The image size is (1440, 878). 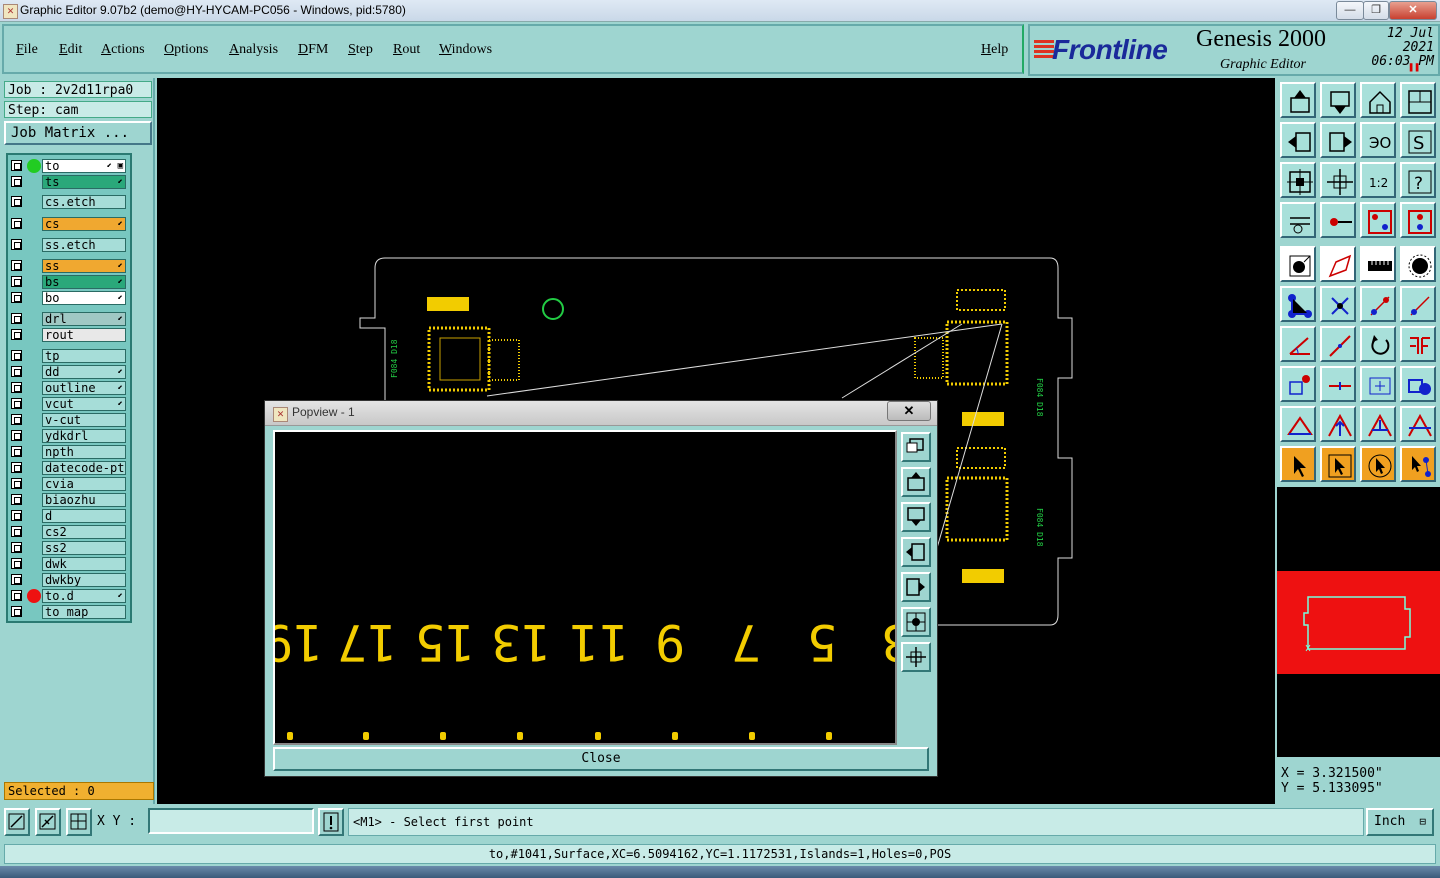 What do you see at coordinates (84, 452) in the screenshot?
I see `layer-name: npth` at bounding box center [84, 452].